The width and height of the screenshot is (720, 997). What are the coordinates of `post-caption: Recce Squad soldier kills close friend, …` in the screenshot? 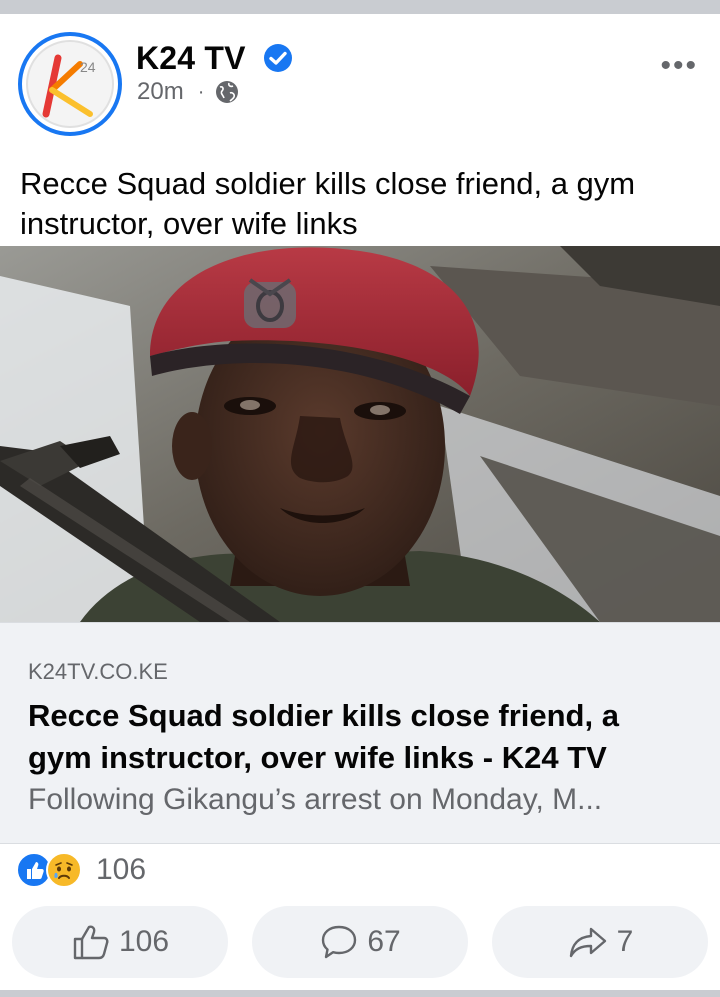 It's located at (328, 203).